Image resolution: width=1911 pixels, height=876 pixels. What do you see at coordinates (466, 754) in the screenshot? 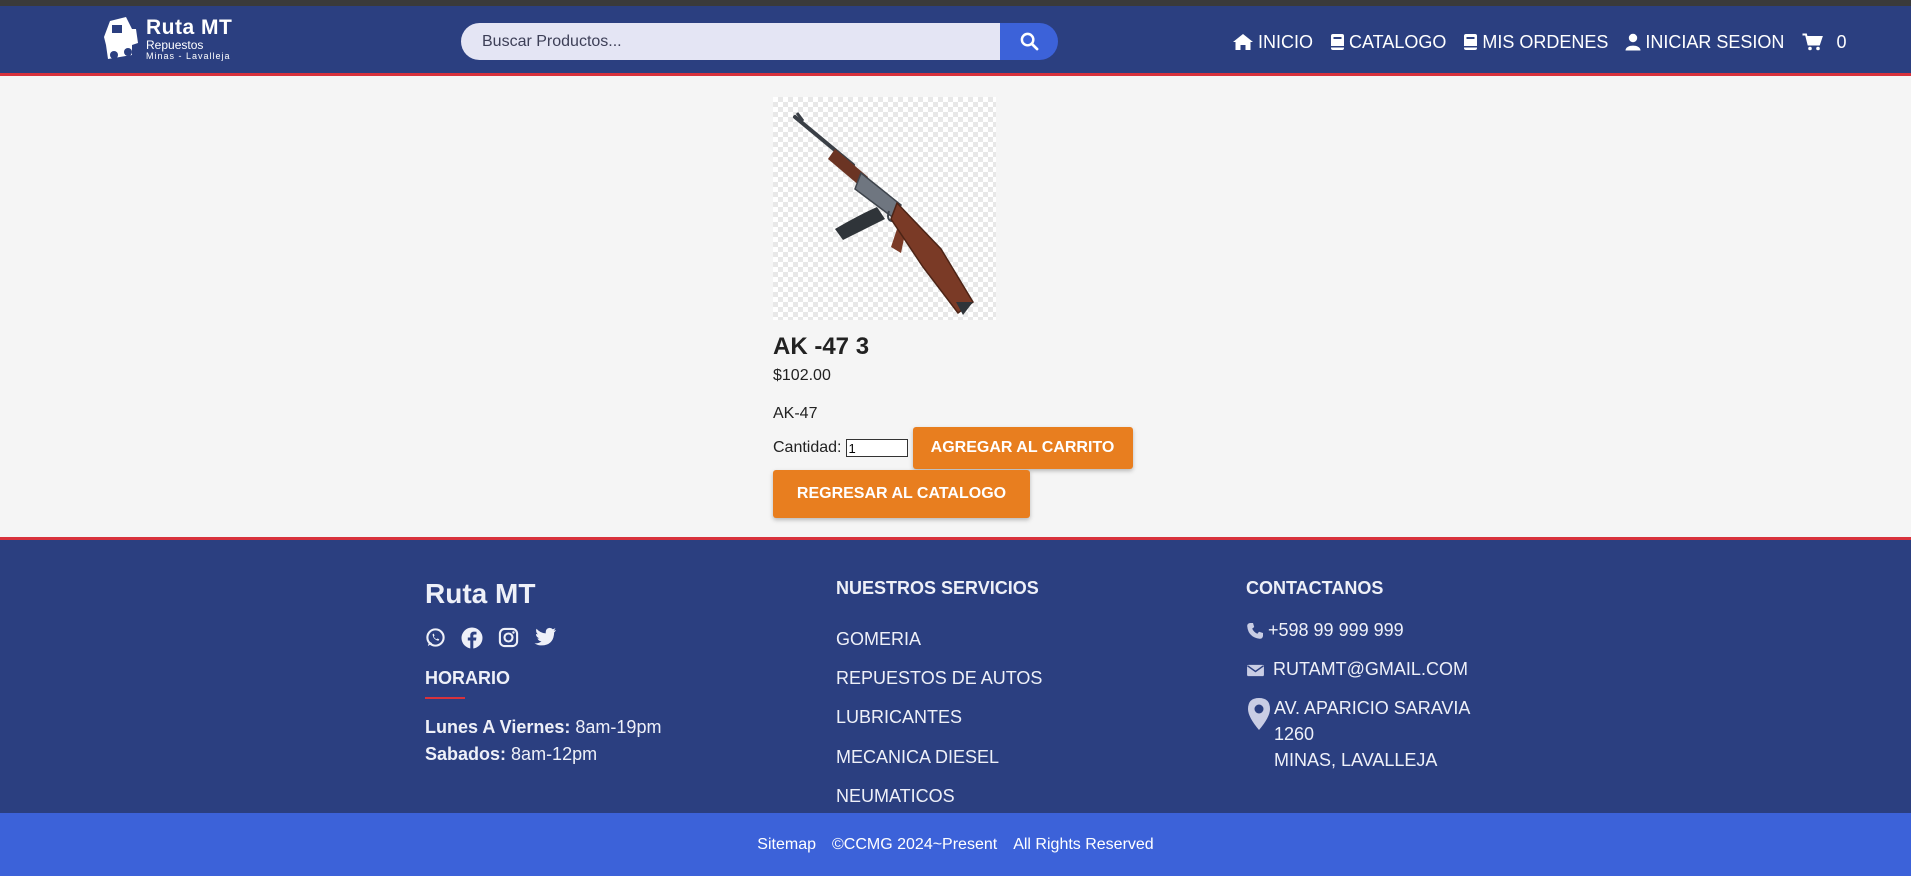
I see `hours-day: Sabados:` at bounding box center [466, 754].